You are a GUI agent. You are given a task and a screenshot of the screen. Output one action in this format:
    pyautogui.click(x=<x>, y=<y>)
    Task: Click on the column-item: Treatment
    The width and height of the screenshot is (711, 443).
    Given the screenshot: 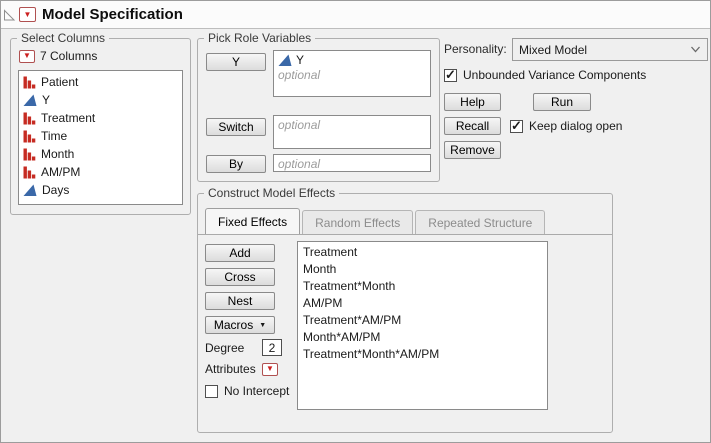 What is the action you would take?
    pyautogui.click(x=100, y=118)
    